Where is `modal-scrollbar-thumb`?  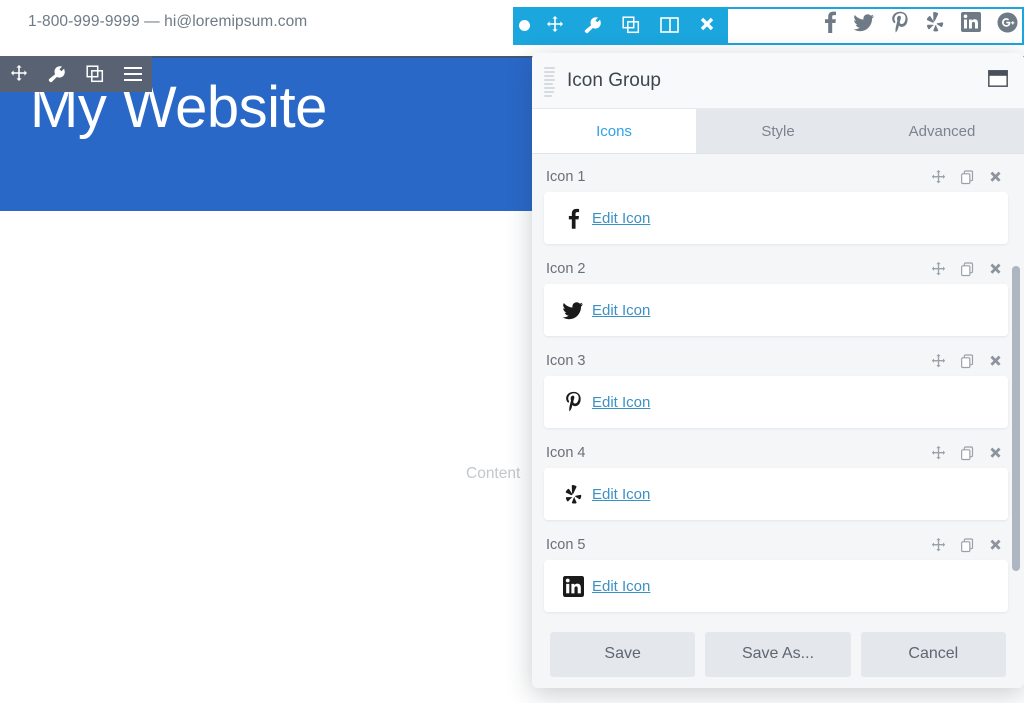
modal-scrollbar-thumb is located at coordinates (1016, 418).